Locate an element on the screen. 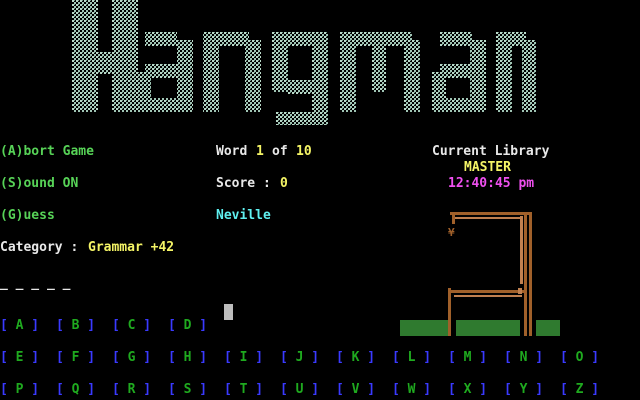 The height and width of the screenshot is (400, 640). letter-key-k: [ K ] is located at coordinates (355, 358).